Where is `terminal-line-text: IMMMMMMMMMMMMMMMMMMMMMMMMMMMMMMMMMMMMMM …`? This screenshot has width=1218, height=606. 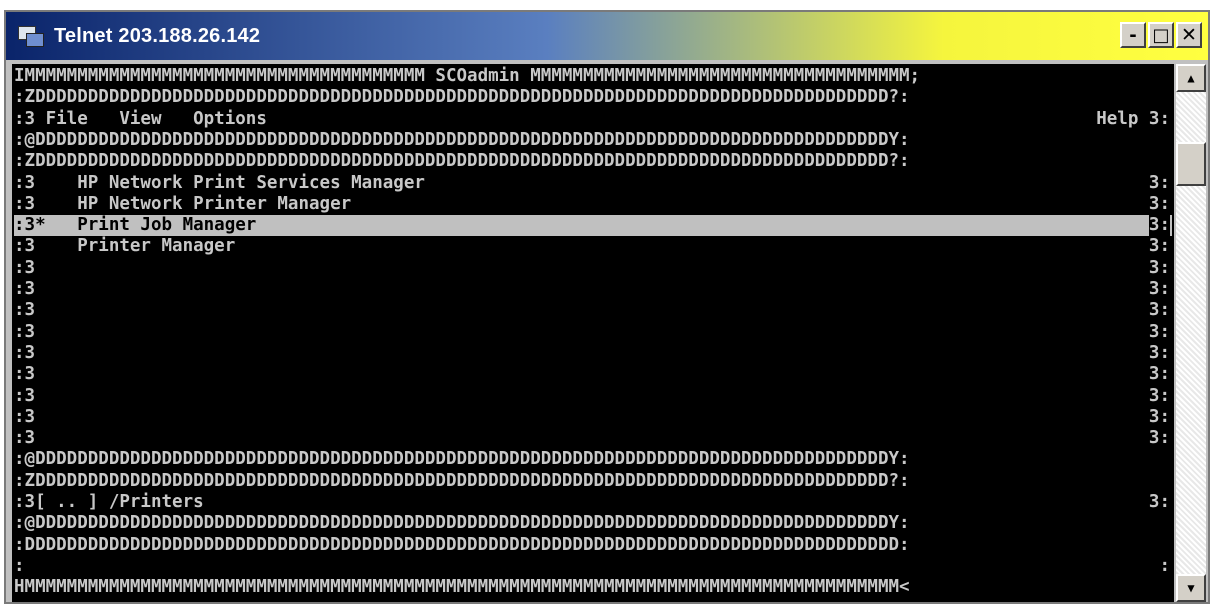 terminal-line-text: IMMMMMMMMMMMMMMMMMMMMMMMMMMMMMMMMMMMMMM … is located at coordinates (467, 76).